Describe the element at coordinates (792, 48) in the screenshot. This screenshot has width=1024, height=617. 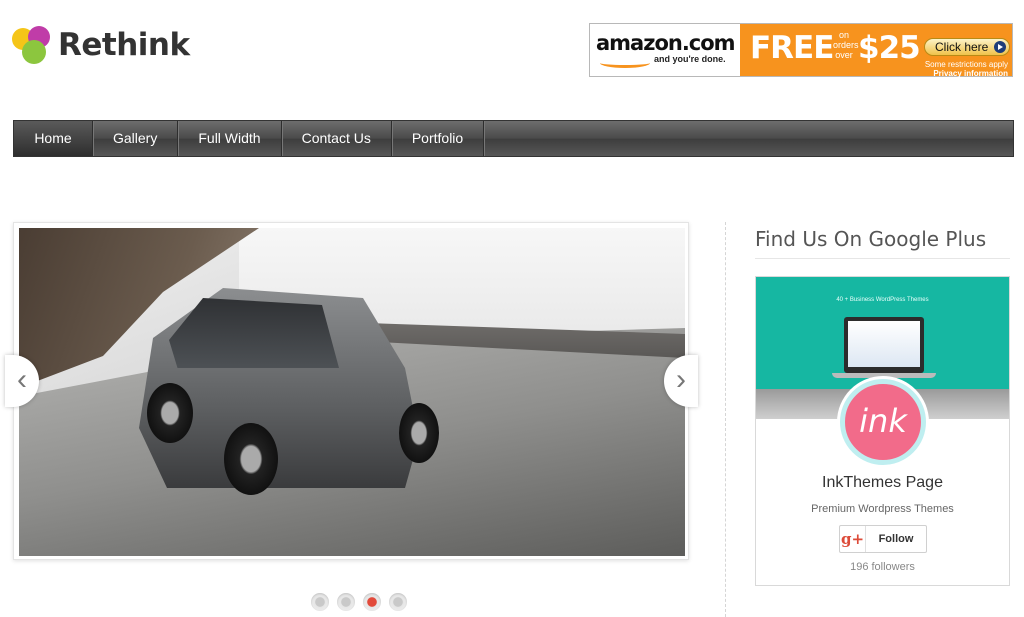
I see `ad-free-text: FREE` at that location.